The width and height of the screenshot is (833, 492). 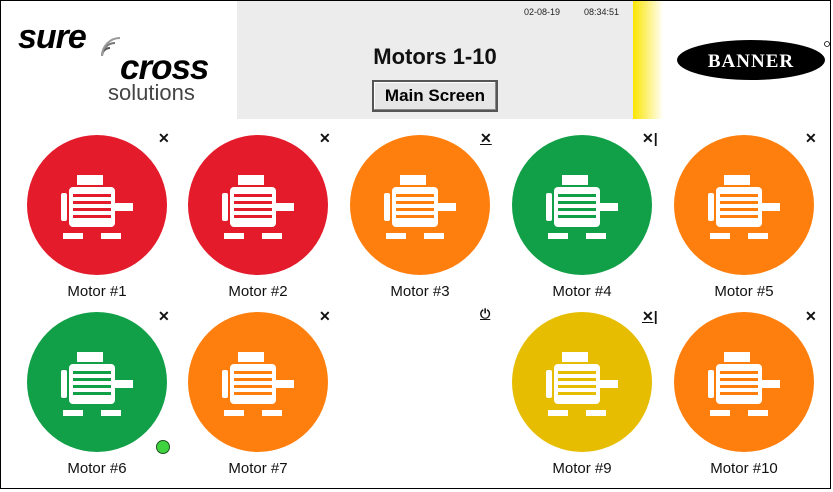 I want to click on motor-tile-7: Motor #7, so click(x=263, y=402).